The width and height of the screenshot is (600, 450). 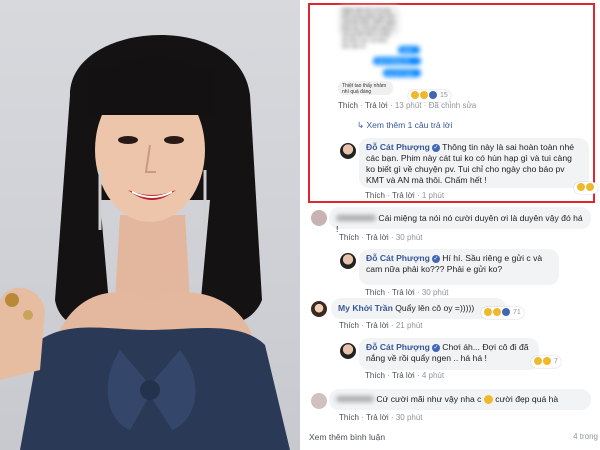 I want to click on comment-actions: Thích · Trả lời · 13 phút · Đã chỉnh sửa, so click(x=407, y=105).